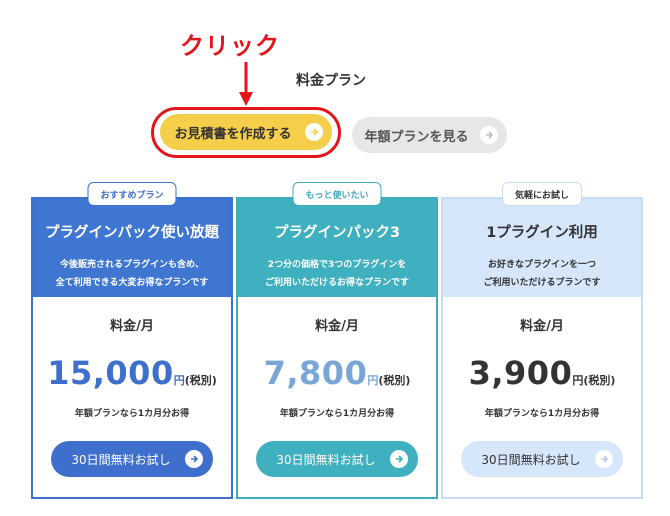 This screenshot has height=516, width=670. Describe the element at coordinates (542, 233) in the screenshot. I see `plan-title: 1プラグイン利用` at that location.